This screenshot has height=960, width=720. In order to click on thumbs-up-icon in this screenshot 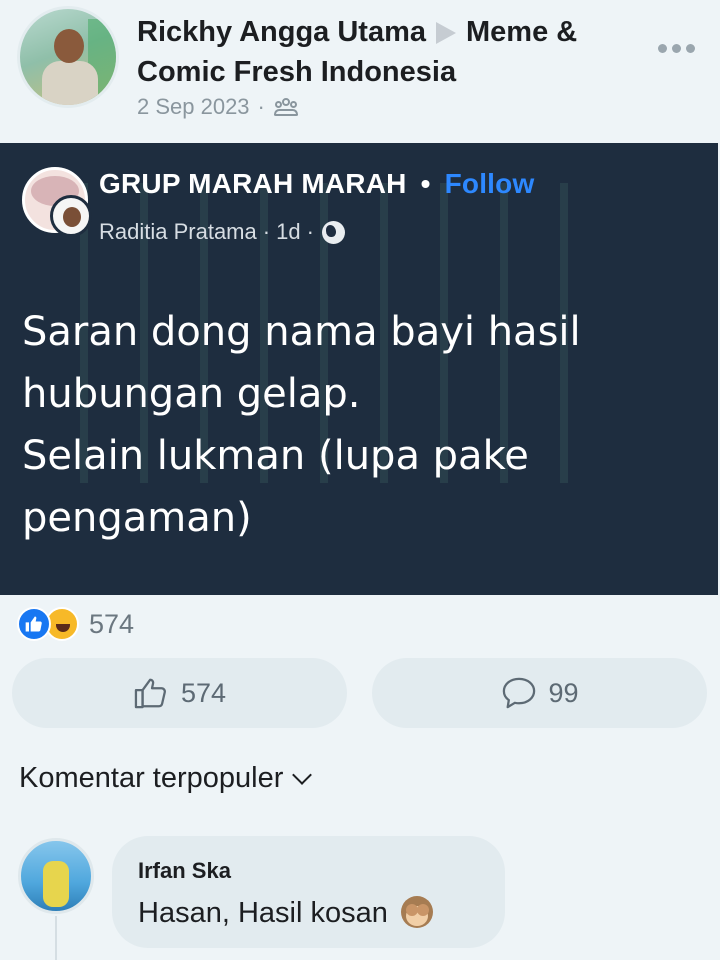, I will do `click(150, 693)`.